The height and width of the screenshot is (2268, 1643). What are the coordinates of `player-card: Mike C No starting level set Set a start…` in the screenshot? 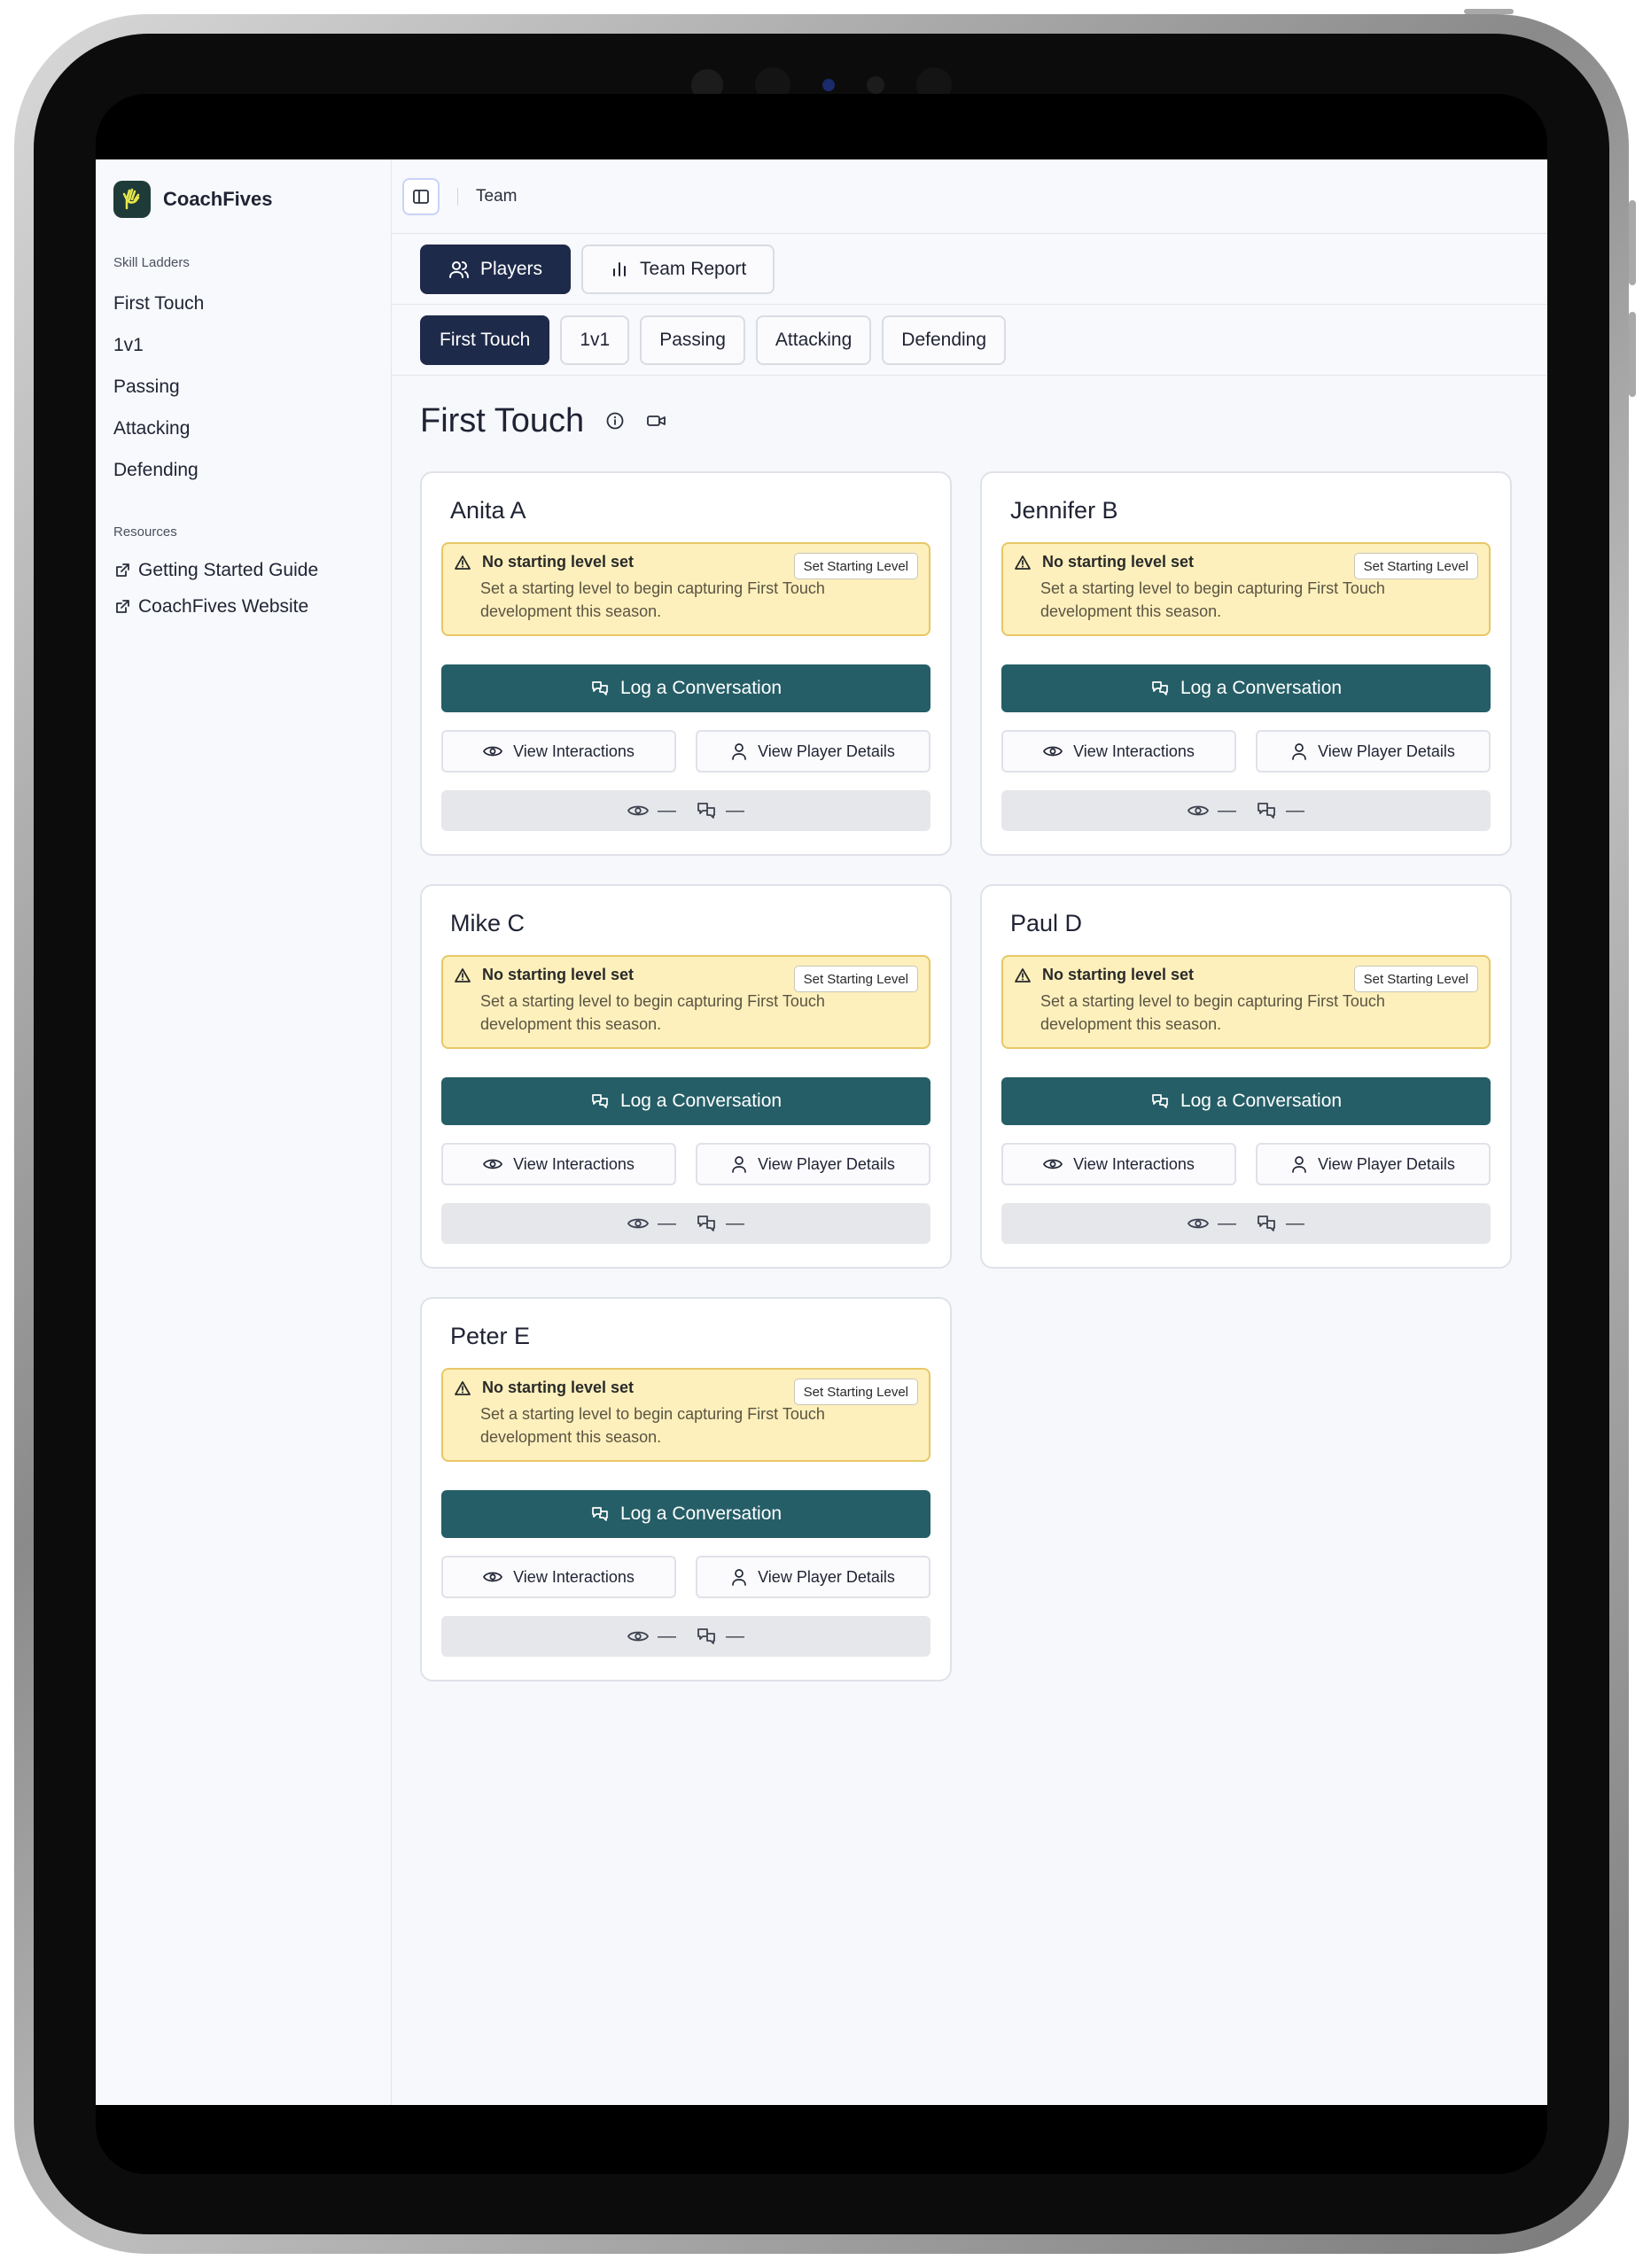 It's located at (686, 1076).